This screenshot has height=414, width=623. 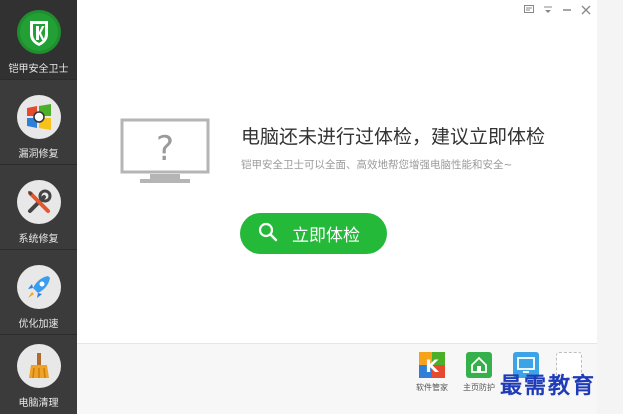 I want to click on tool-label: 主页防护, so click(x=479, y=387).